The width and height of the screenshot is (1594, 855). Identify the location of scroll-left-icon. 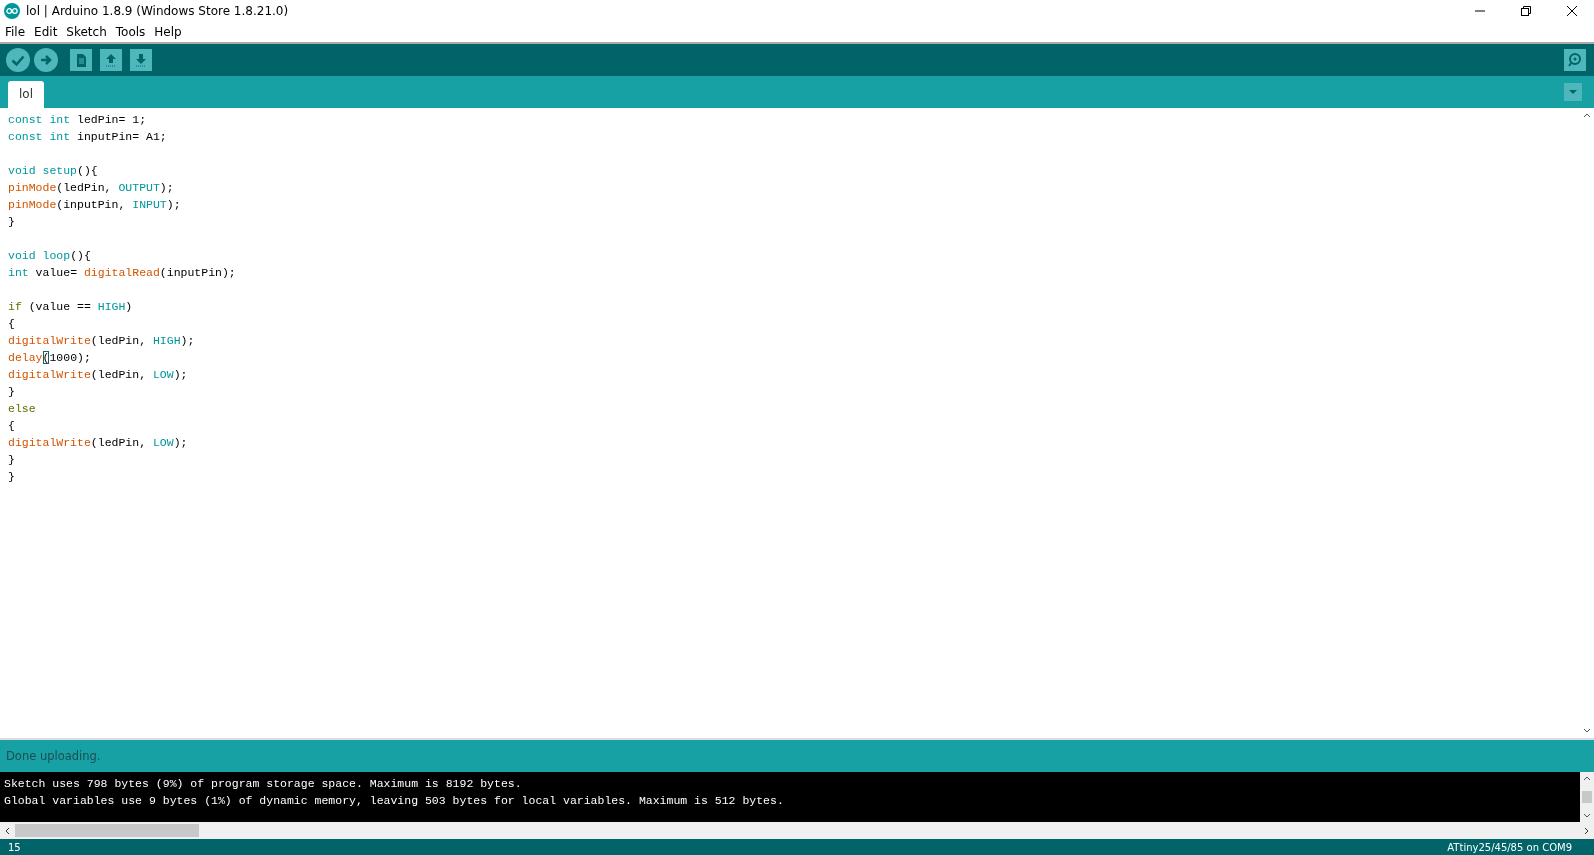
(7, 830).